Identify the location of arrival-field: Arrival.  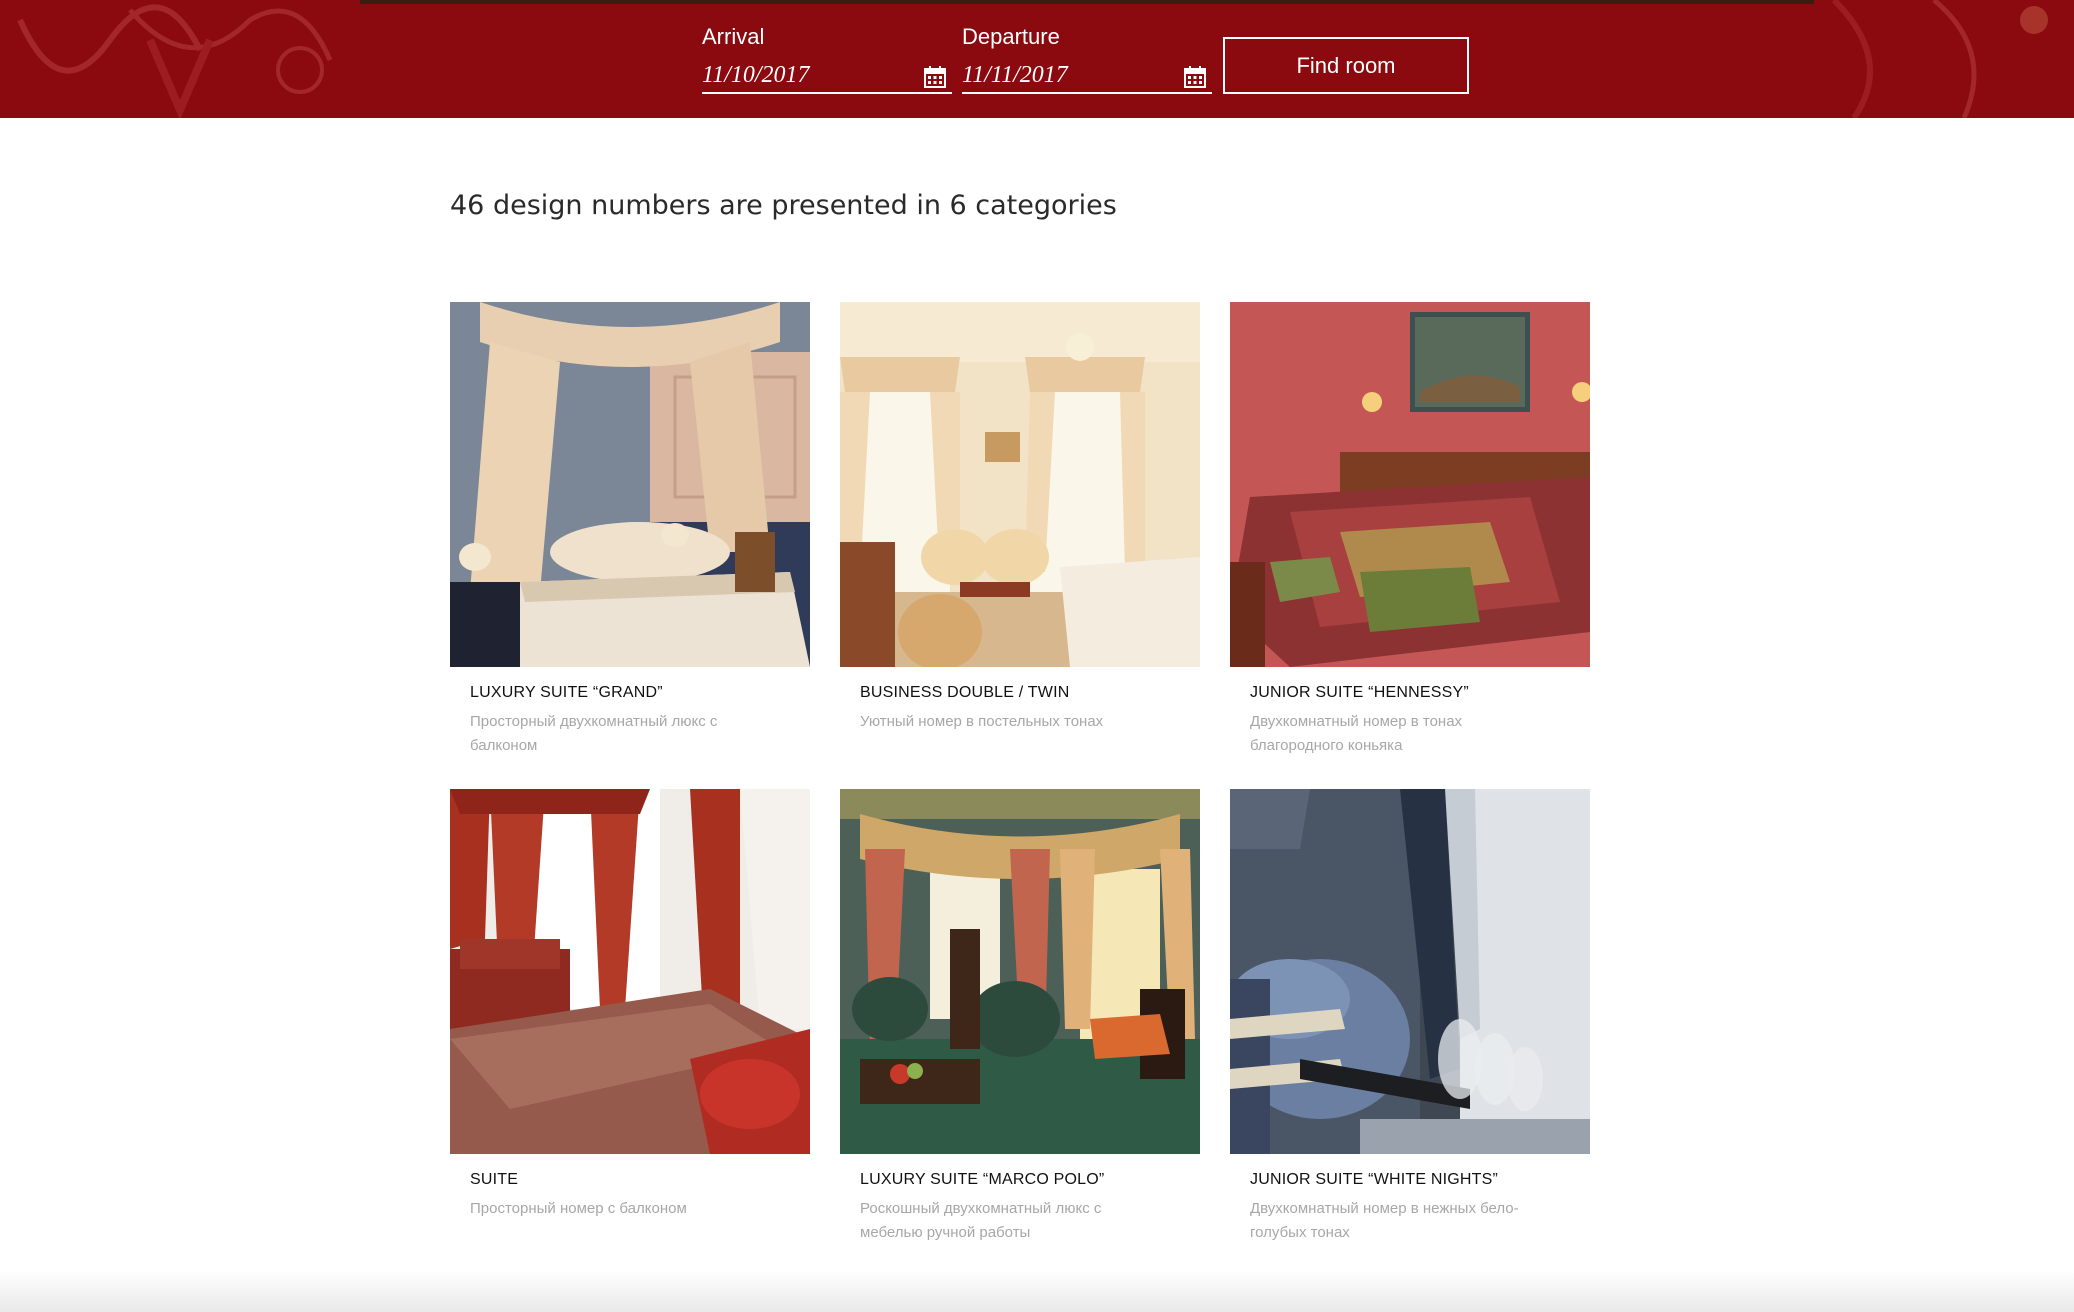
(827, 60).